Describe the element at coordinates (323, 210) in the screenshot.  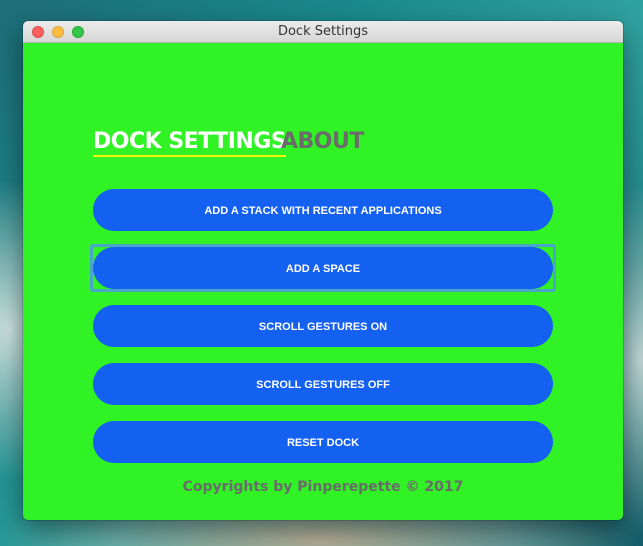
I see `add-recent-apps-stack-button: ADD A STACK WITH RECENT APPLICATIONS` at that location.